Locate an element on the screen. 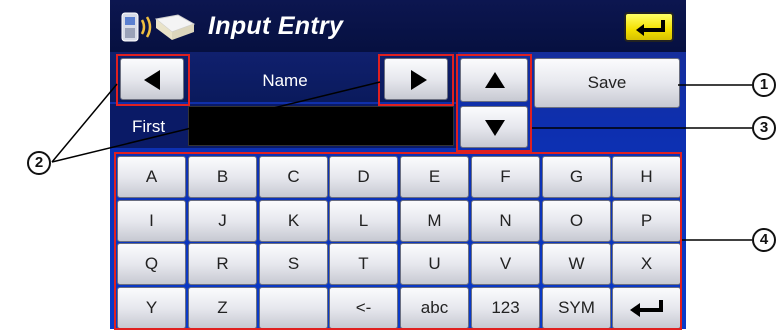  highlight-prev is located at coordinates (153, 80).